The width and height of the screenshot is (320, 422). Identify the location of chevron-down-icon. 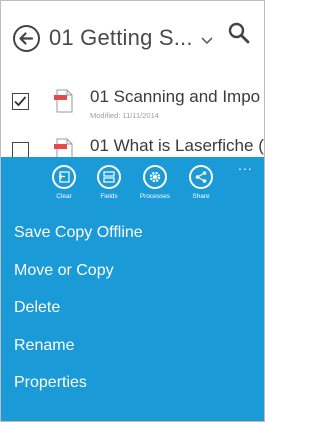
(207, 39).